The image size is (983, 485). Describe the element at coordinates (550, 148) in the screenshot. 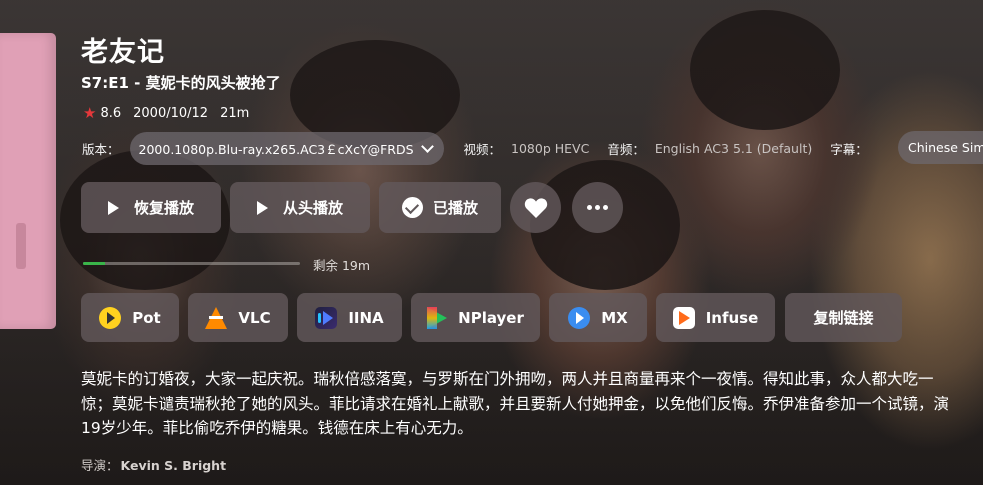

I see `video-value: 1080p HEVC` at that location.